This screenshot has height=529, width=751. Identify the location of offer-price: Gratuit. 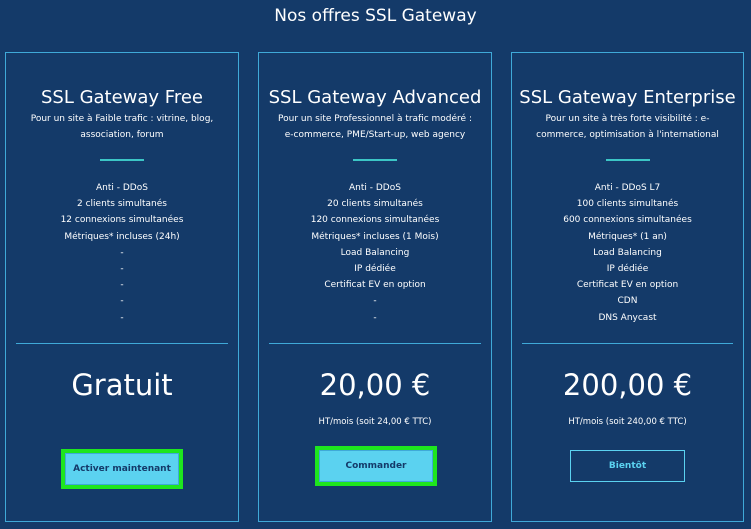
(122, 385).